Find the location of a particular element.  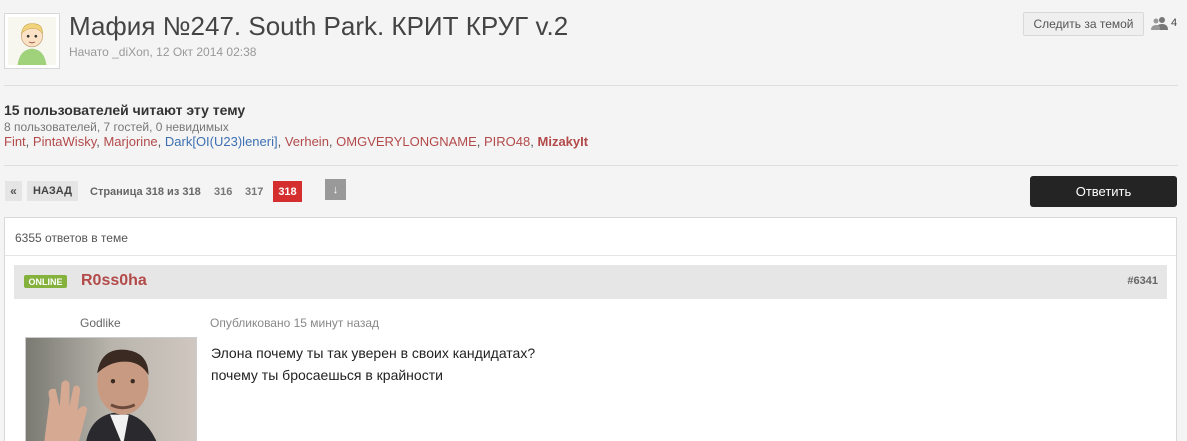

current-page: 318 is located at coordinates (287, 191).